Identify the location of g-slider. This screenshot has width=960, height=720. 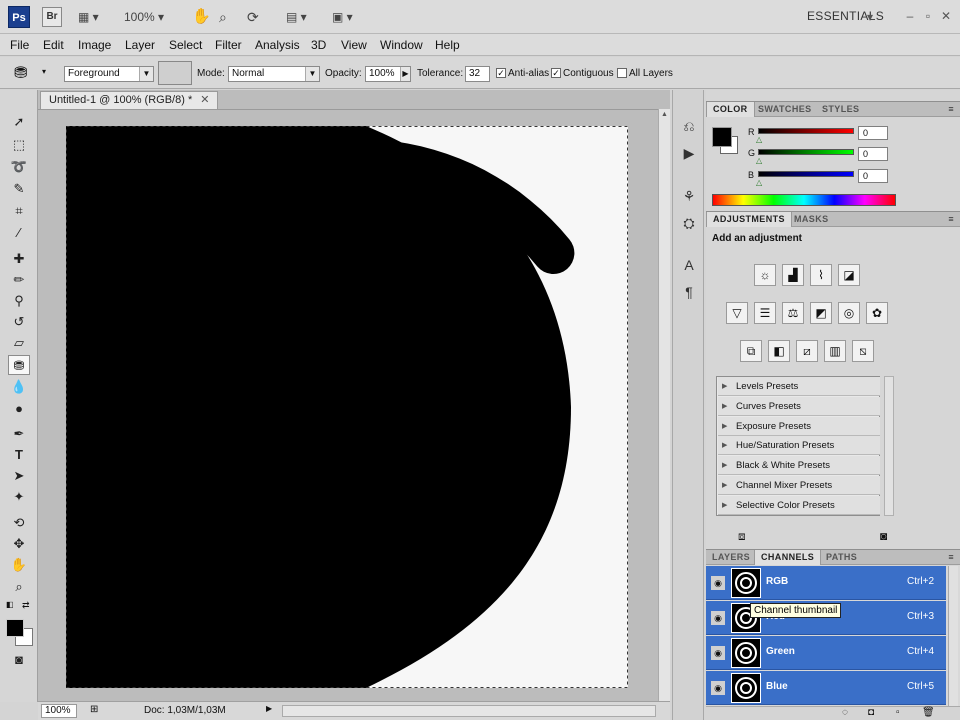
(806, 152).